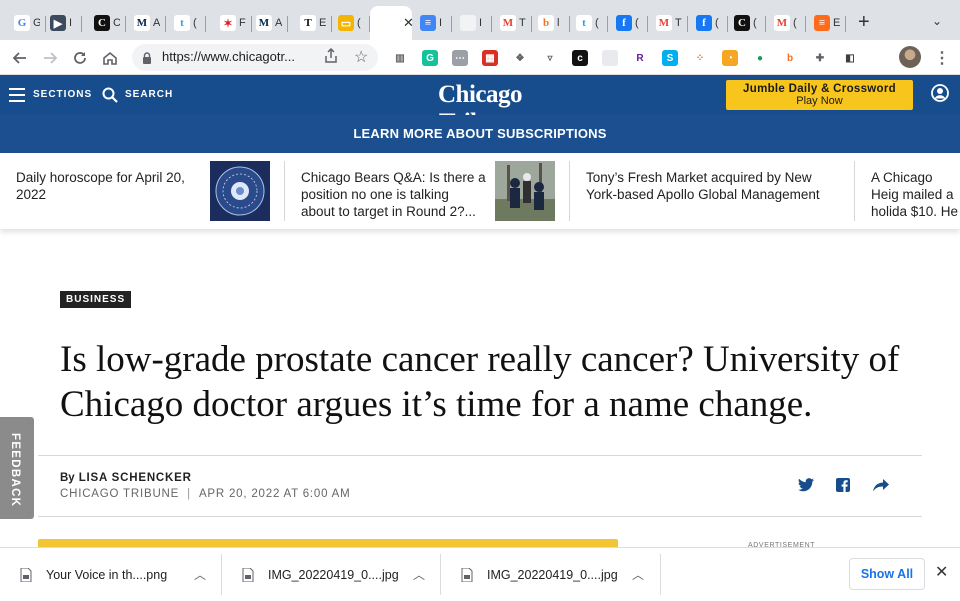 Image resolution: width=960 pixels, height=601 pixels. I want to click on r-extension-icon: R, so click(640, 58).